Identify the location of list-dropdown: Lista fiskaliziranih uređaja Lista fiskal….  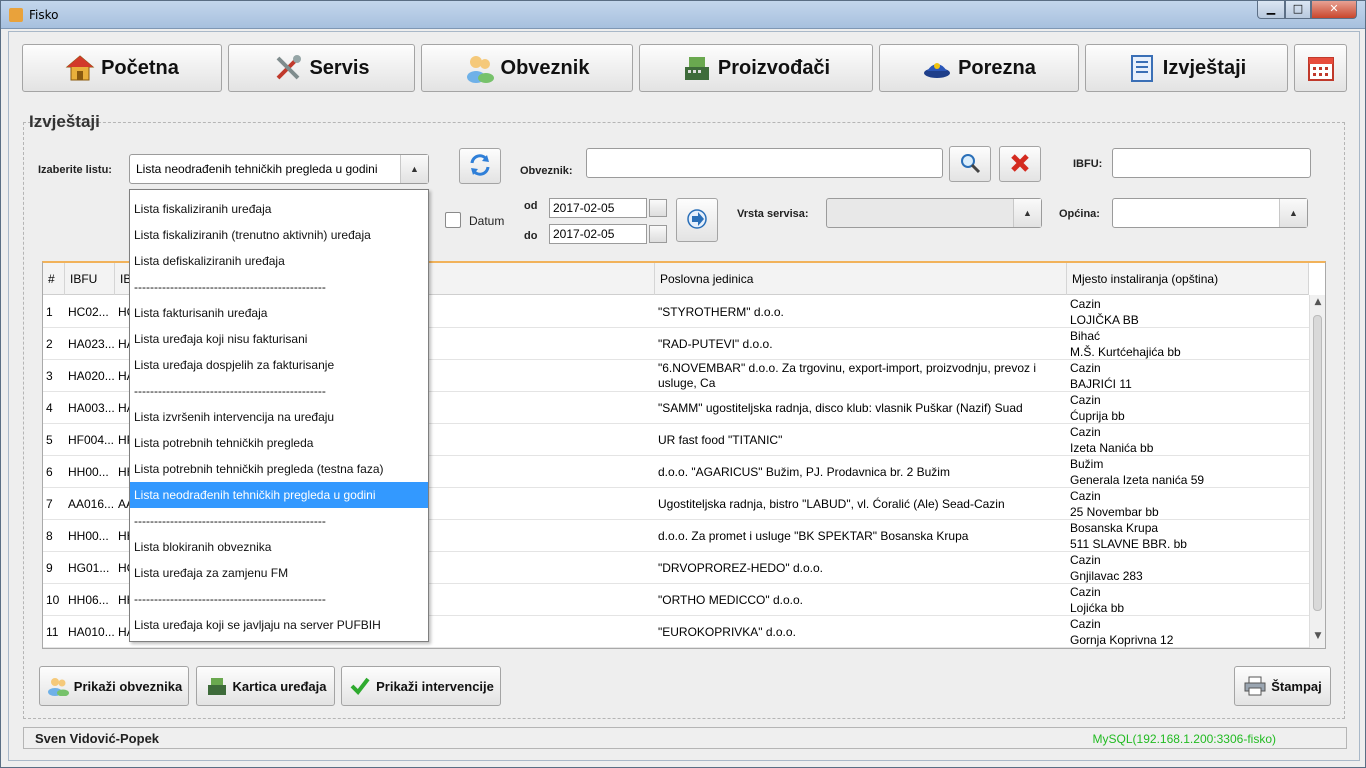
(279, 415).